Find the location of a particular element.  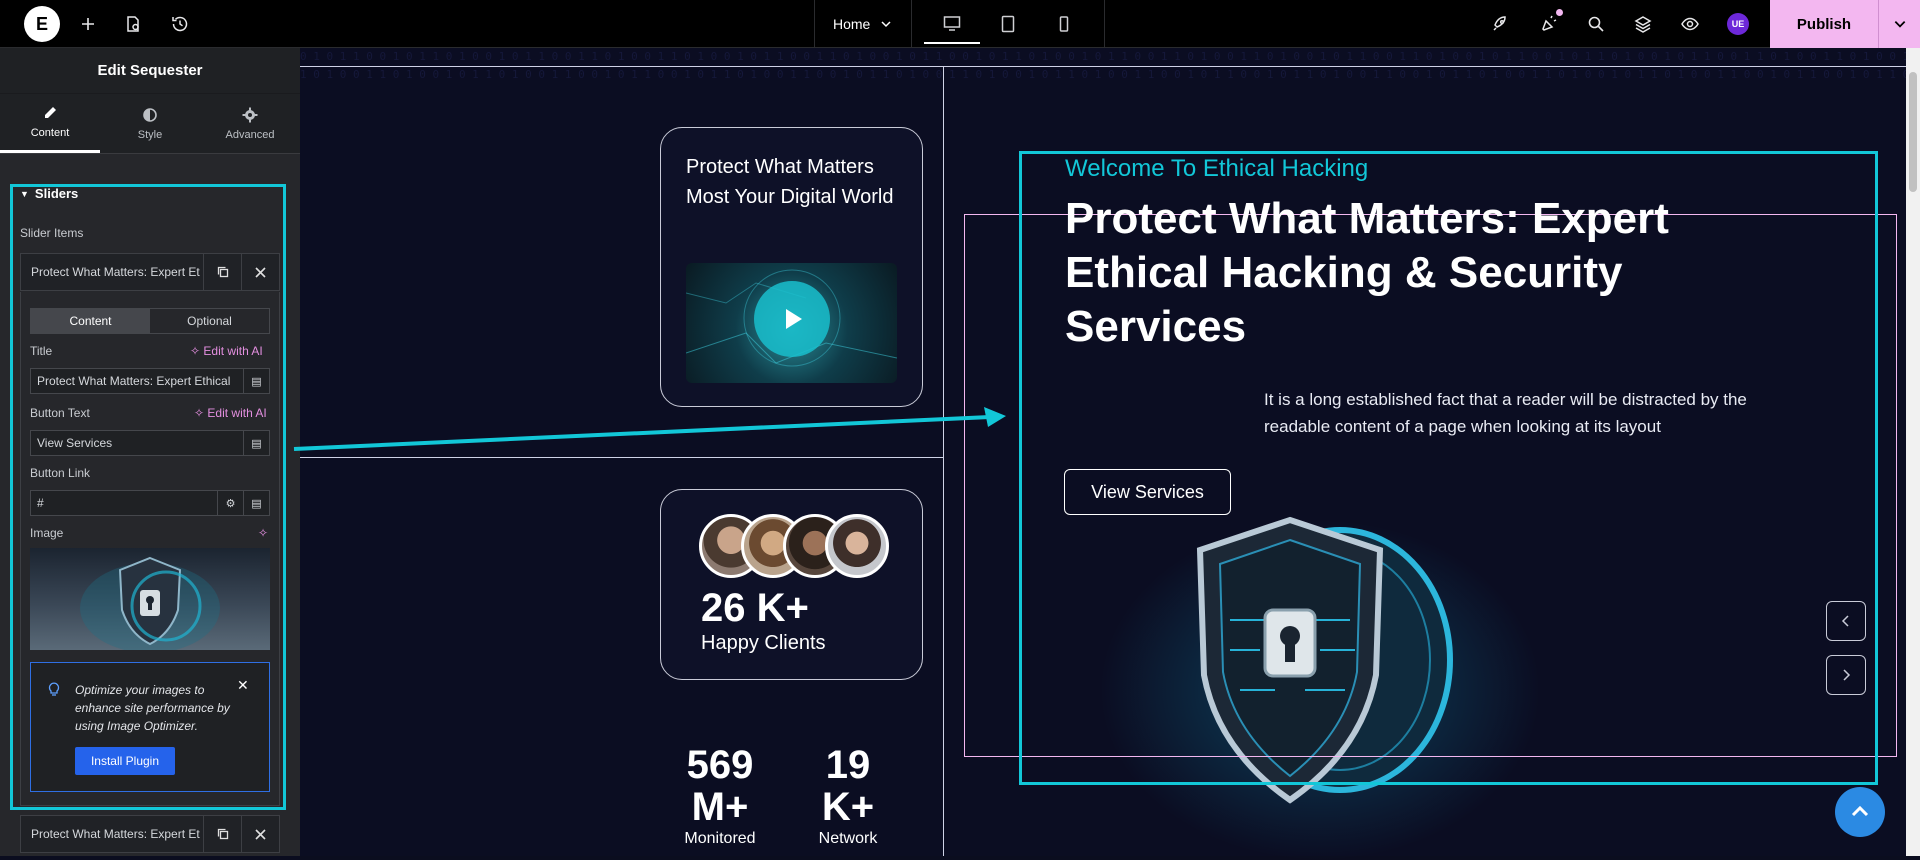

button-link-label: Button Link is located at coordinates (60, 473).